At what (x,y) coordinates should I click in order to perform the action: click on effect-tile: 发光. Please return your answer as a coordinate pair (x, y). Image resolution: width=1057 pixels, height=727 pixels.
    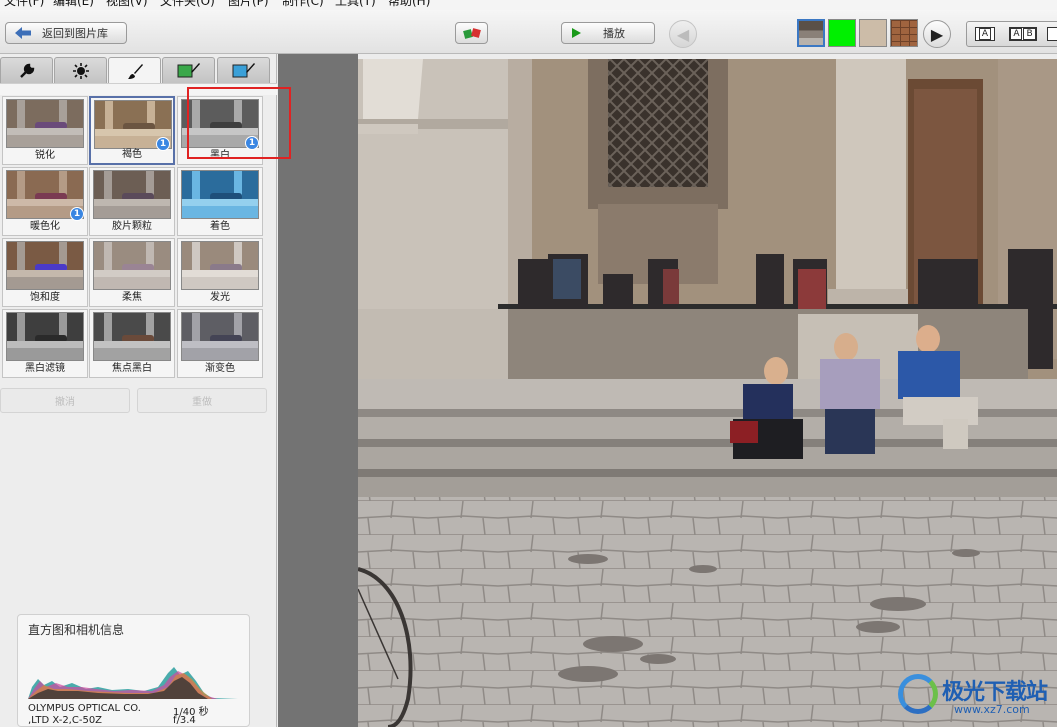
    Looking at the image, I should click on (220, 272).